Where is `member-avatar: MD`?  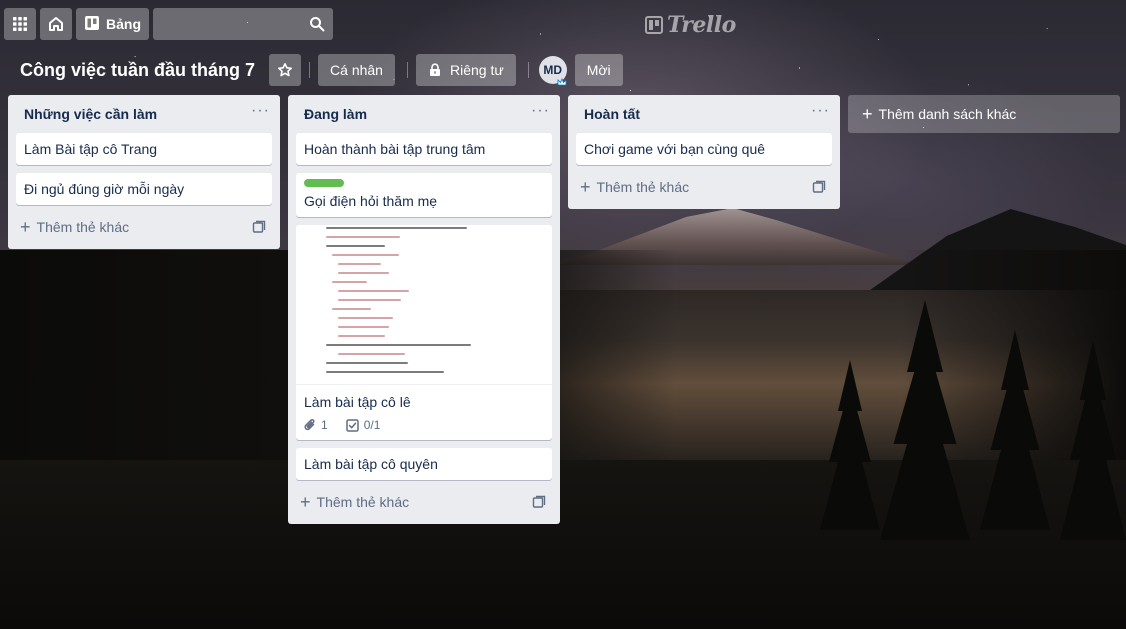
member-avatar: MD is located at coordinates (553, 71).